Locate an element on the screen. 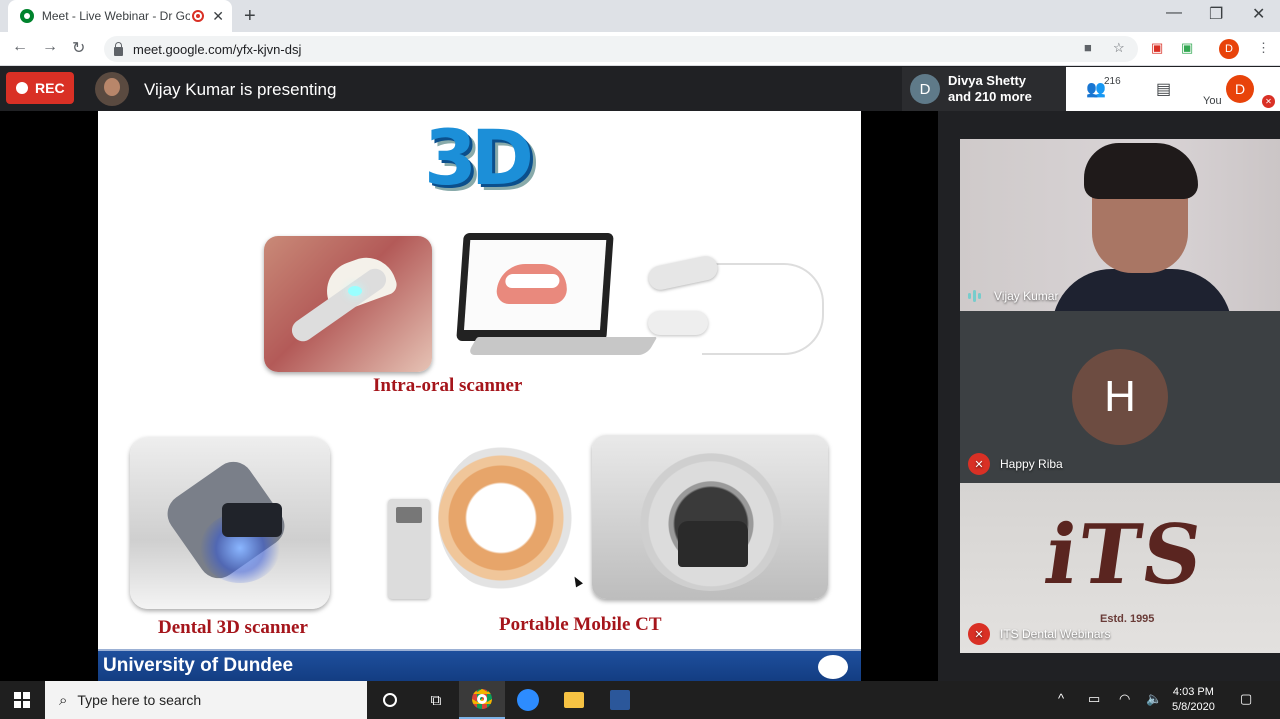 The image size is (1280, 719). record-dot-icon is located at coordinates (22, 88).